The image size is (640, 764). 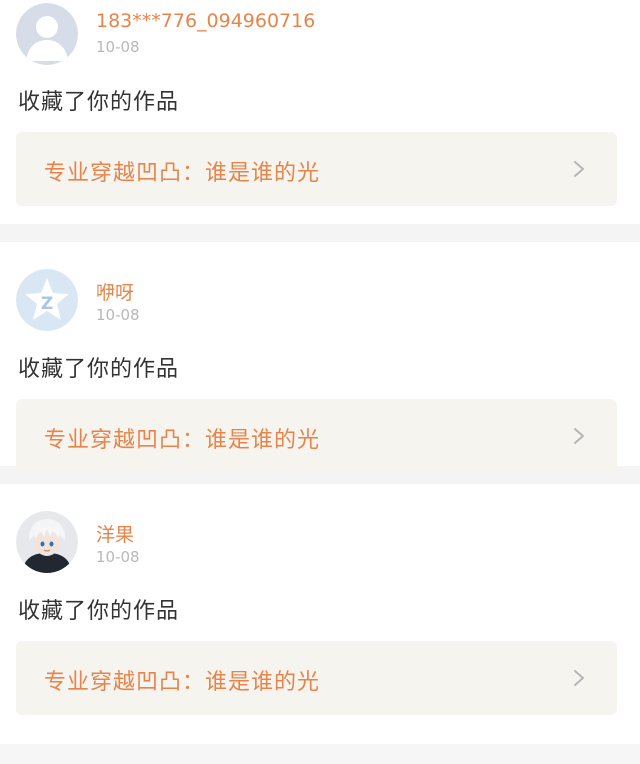 What do you see at coordinates (47, 304) in the screenshot?
I see `svg-text: Z` at bounding box center [47, 304].